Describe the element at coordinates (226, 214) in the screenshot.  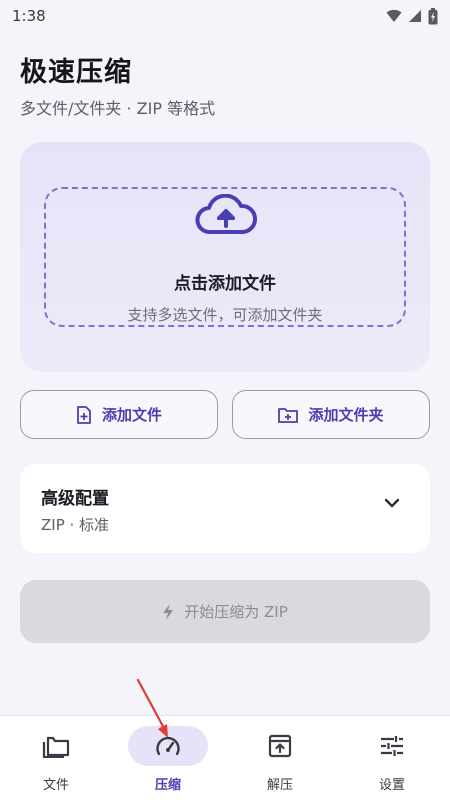
I see `cloud-upload-icon` at that location.